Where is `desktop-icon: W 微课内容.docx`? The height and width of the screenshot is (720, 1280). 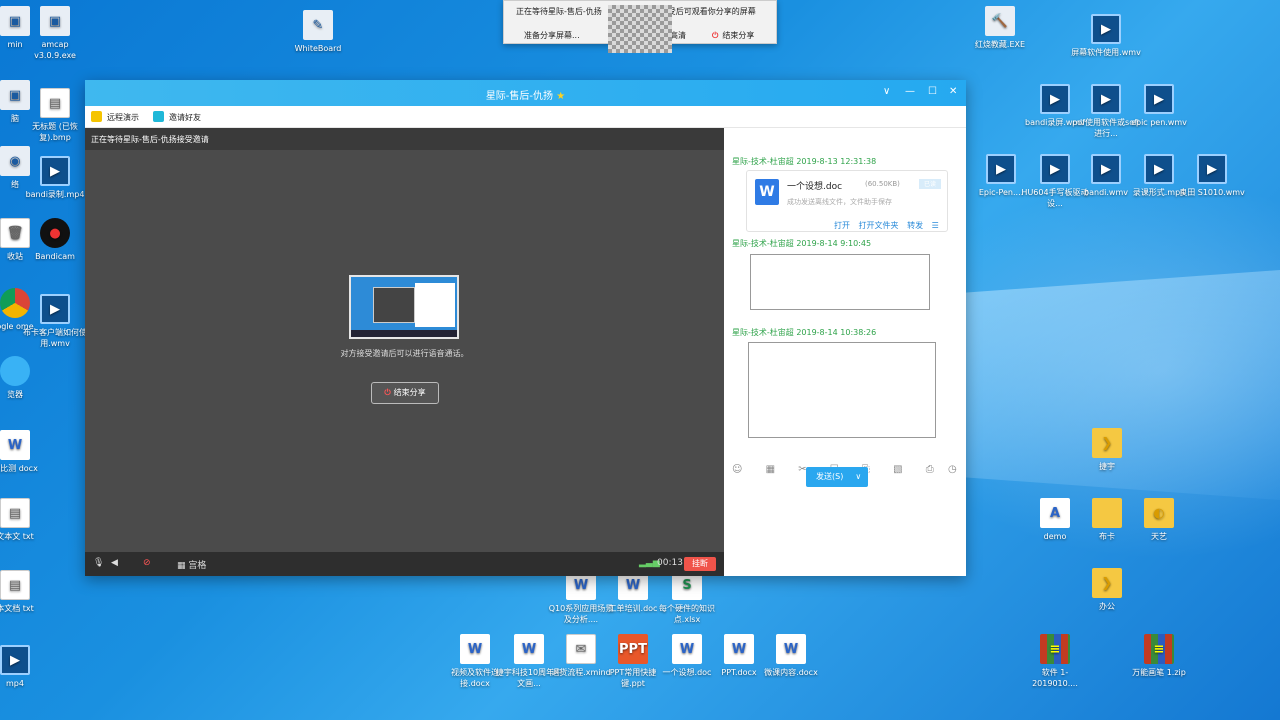 desktop-icon: W 微课内容.docx is located at coordinates (791, 656).